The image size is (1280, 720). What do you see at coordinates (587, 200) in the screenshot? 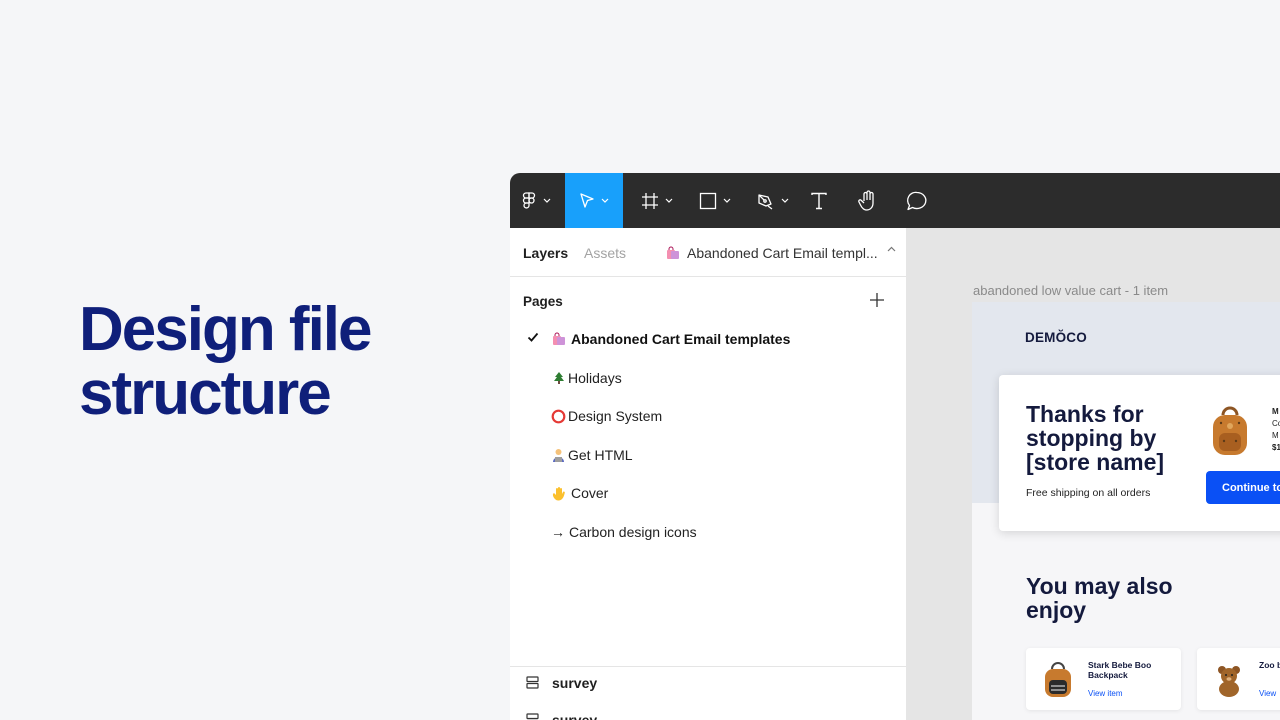
I see `move-tool-icon` at bounding box center [587, 200].